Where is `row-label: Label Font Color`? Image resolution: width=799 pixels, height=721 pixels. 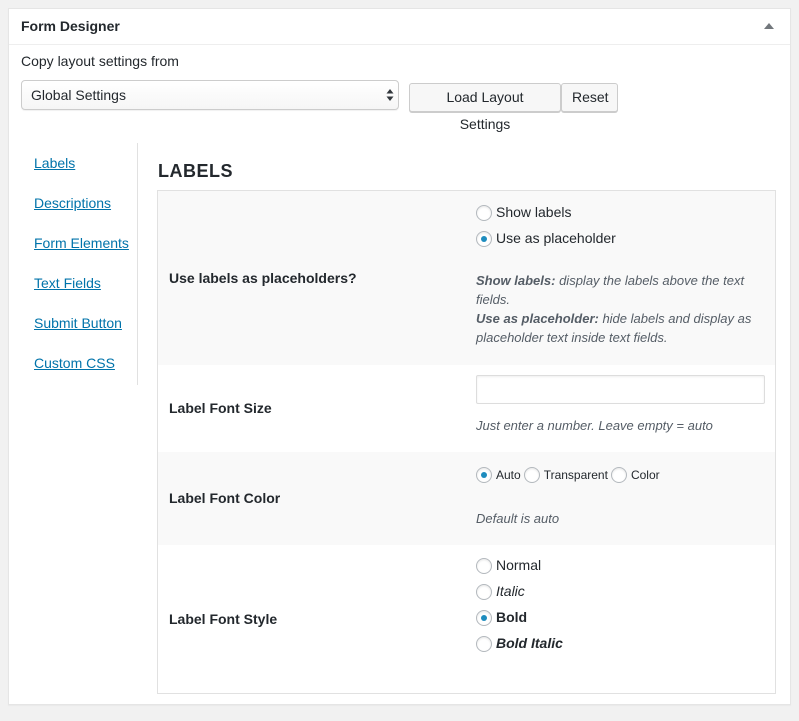 row-label: Label Font Color is located at coordinates (225, 498).